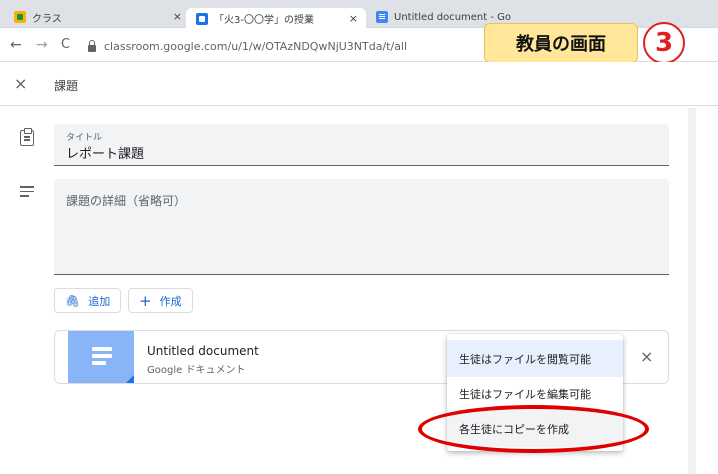 The height and width of the screenshot is (474, 718). I want to click on document-thumbnail, so click(101, 357).